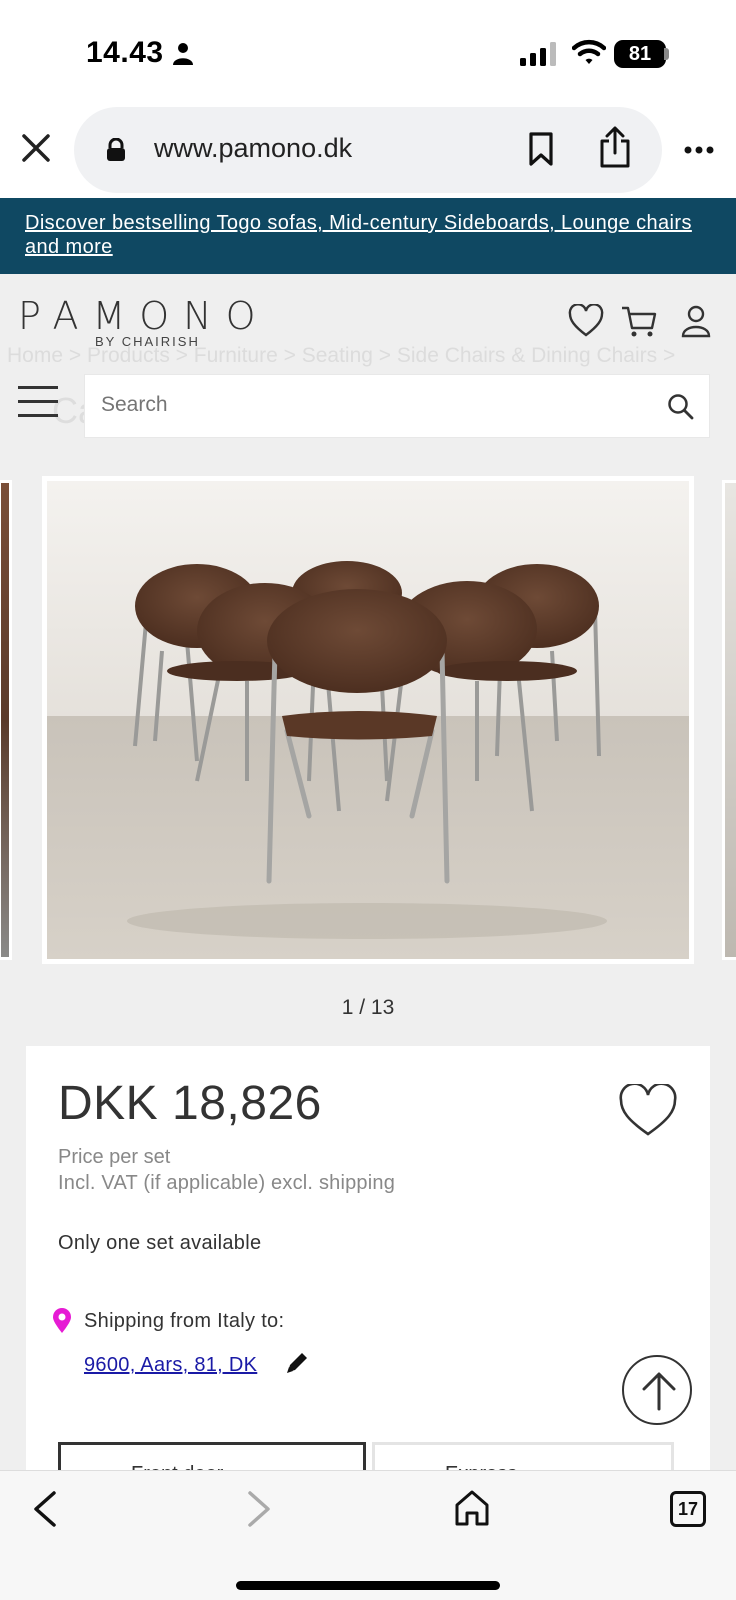 The width and height of the screenshot is (736, 1600). What do you see at coordinates (253, 148) in the screenshot?
I see `url-text: www.pamono.dk` at bounding box center [253, 148].